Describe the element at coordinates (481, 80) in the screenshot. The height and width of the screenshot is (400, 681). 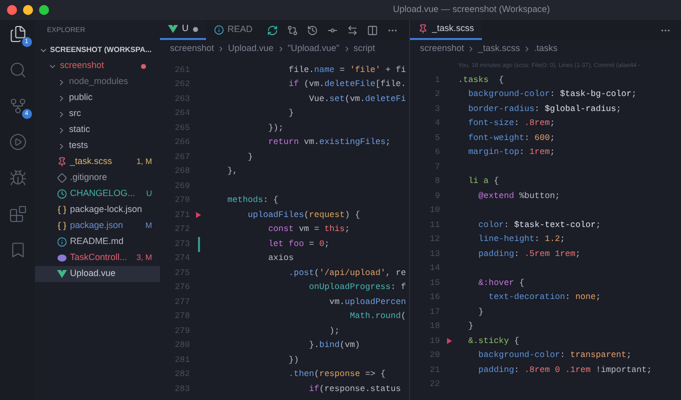
I see `code-line: .tasks {` at that location.